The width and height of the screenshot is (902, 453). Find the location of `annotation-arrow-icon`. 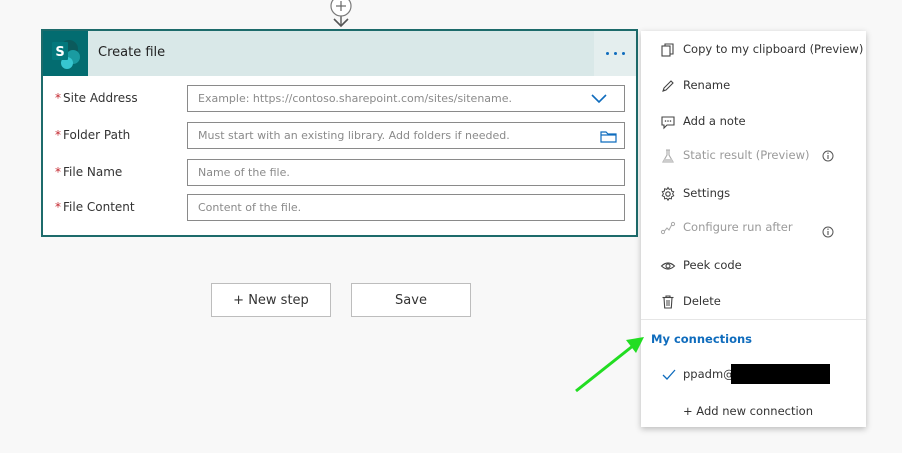

annotation-arrow-icon is located at coordinates (609, 365).